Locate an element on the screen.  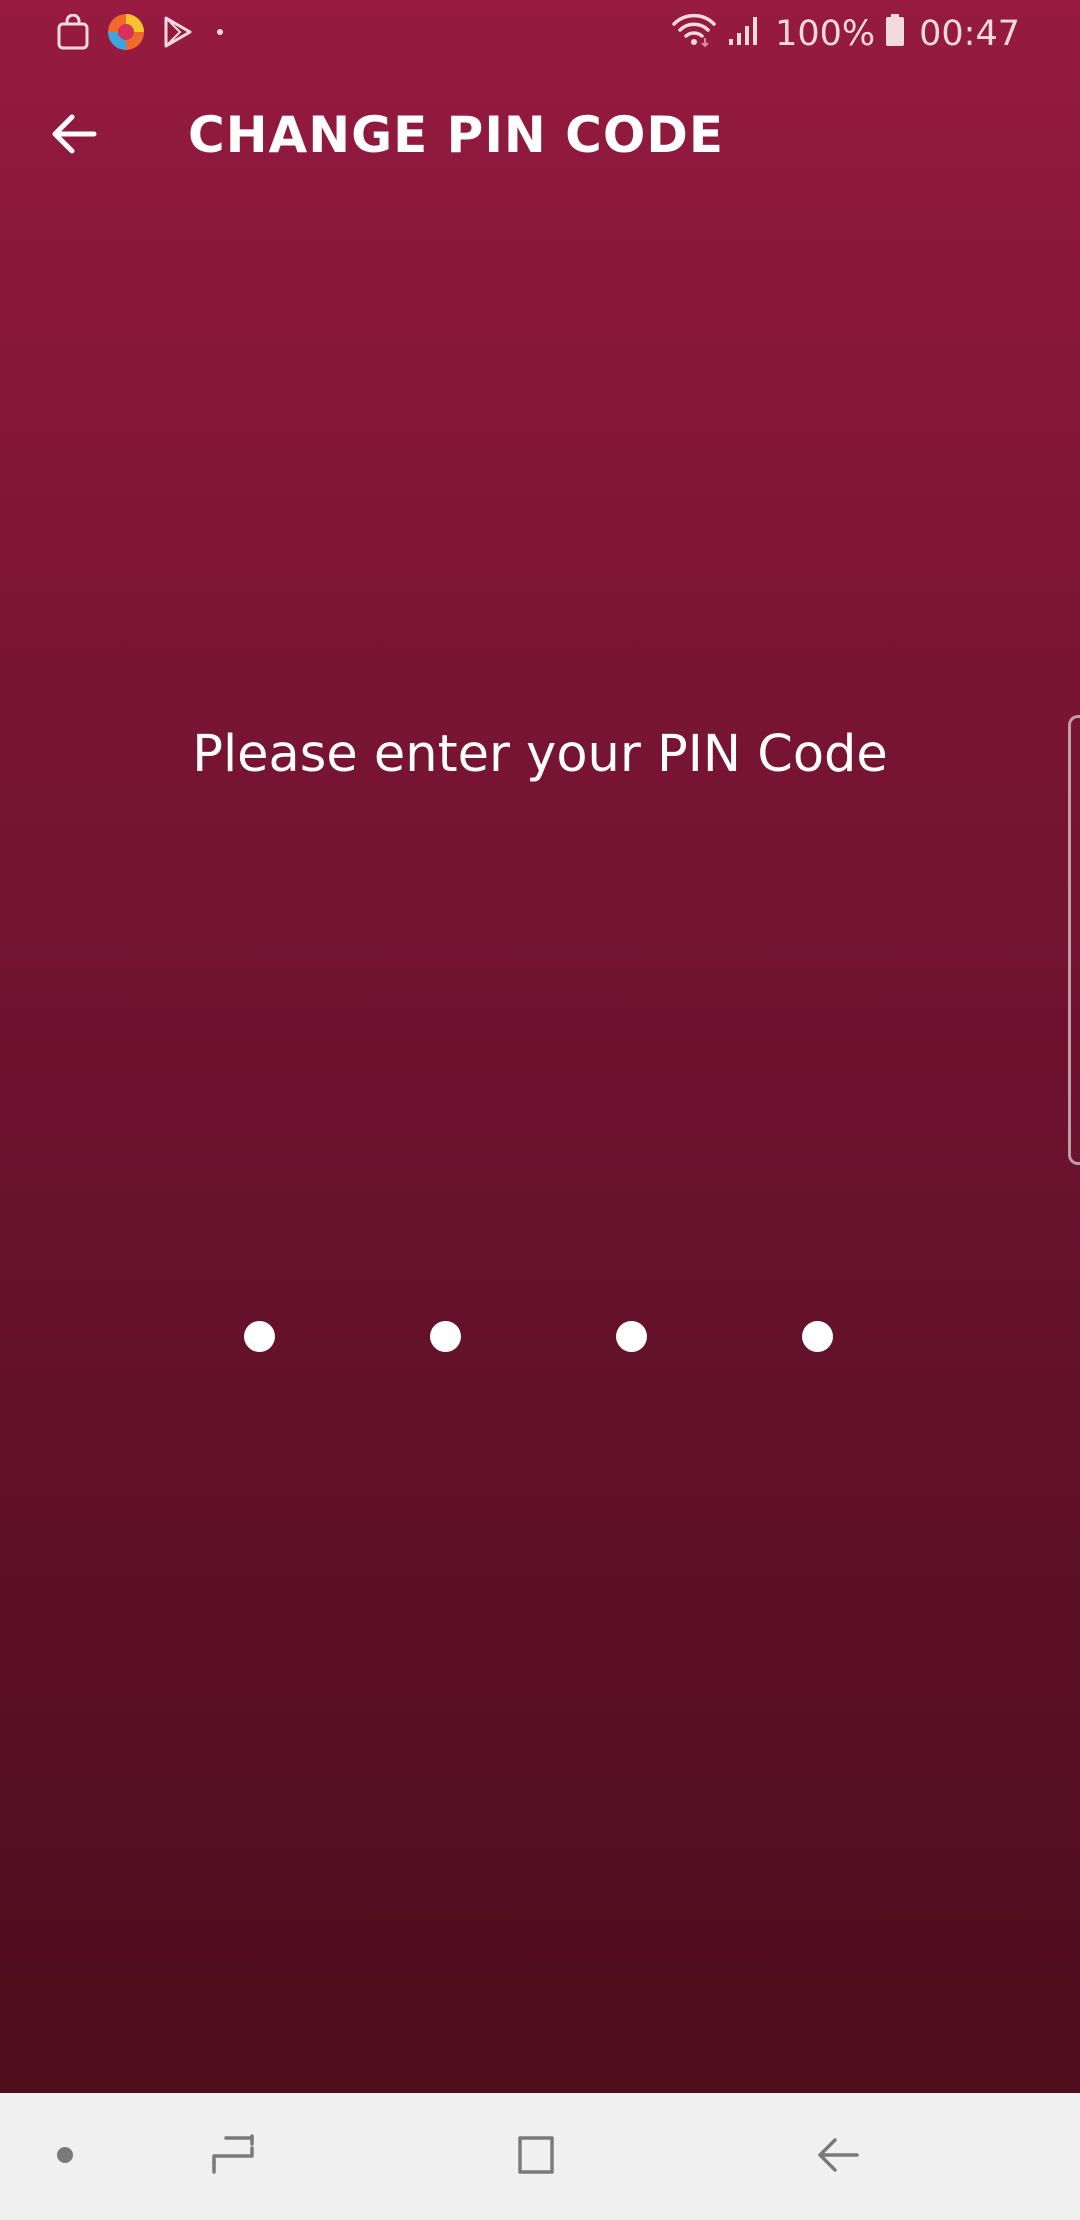
shopping-bag-icon is located at coordinates (73, 33).